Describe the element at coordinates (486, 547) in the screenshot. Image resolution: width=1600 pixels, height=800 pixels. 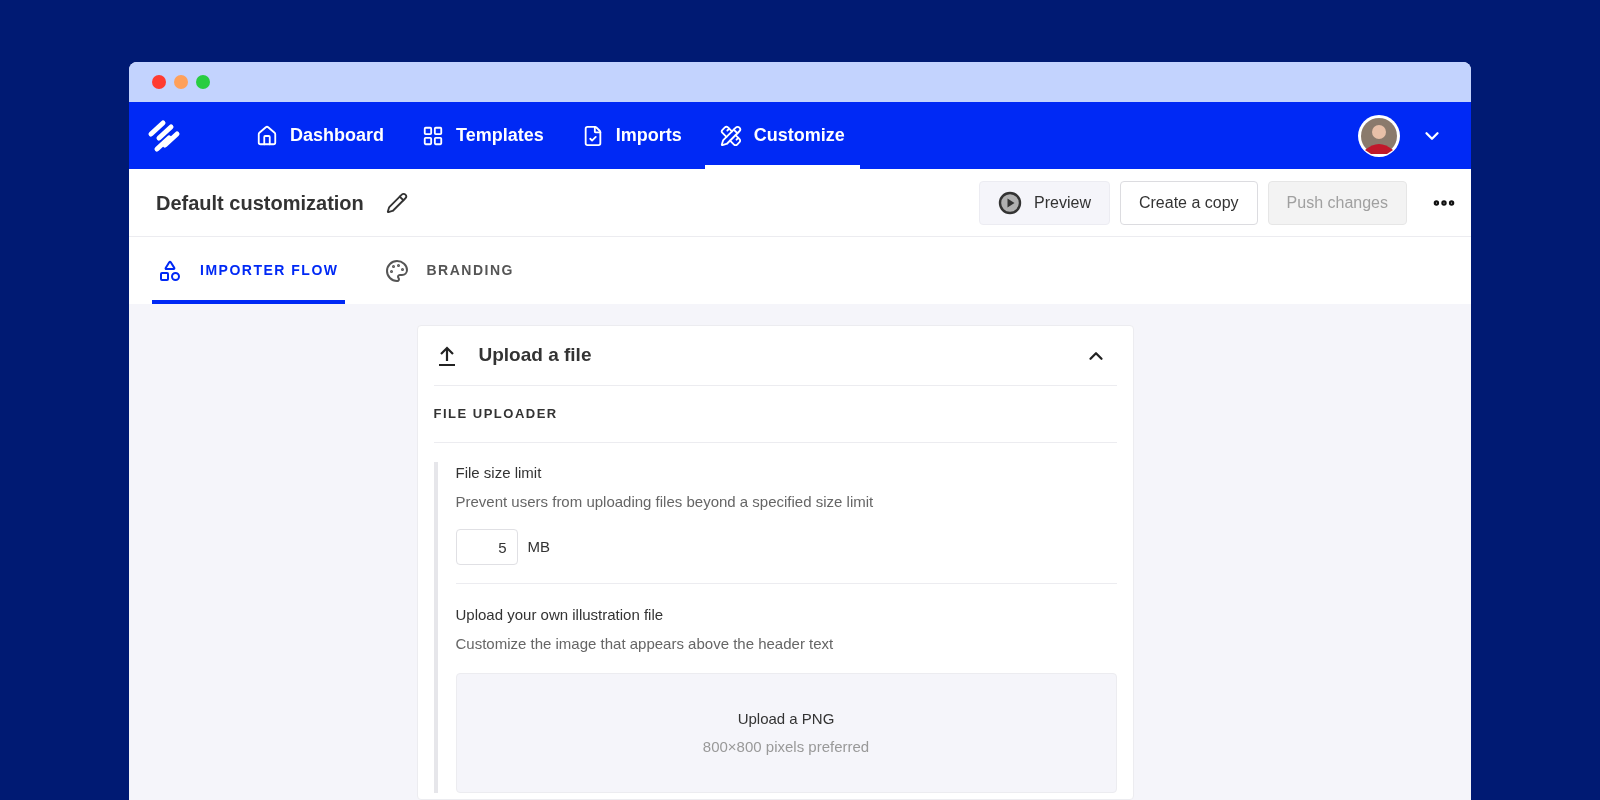
I see `size-input: 5` at that location.